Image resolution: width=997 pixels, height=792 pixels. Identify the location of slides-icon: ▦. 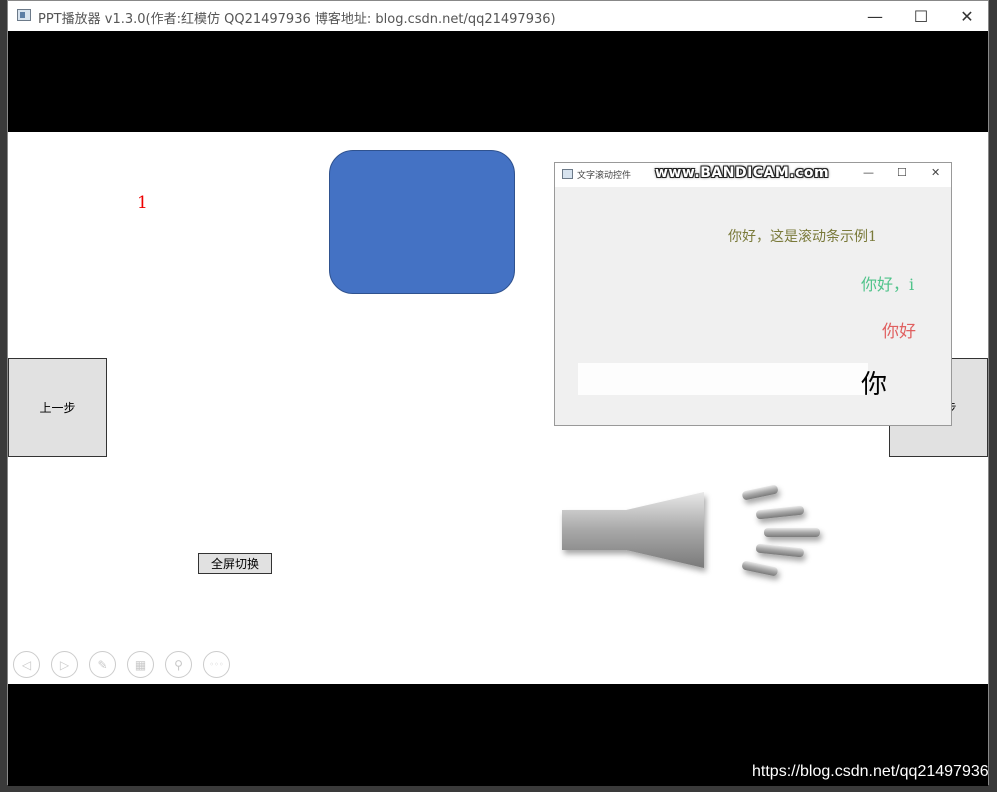
(140, 664).